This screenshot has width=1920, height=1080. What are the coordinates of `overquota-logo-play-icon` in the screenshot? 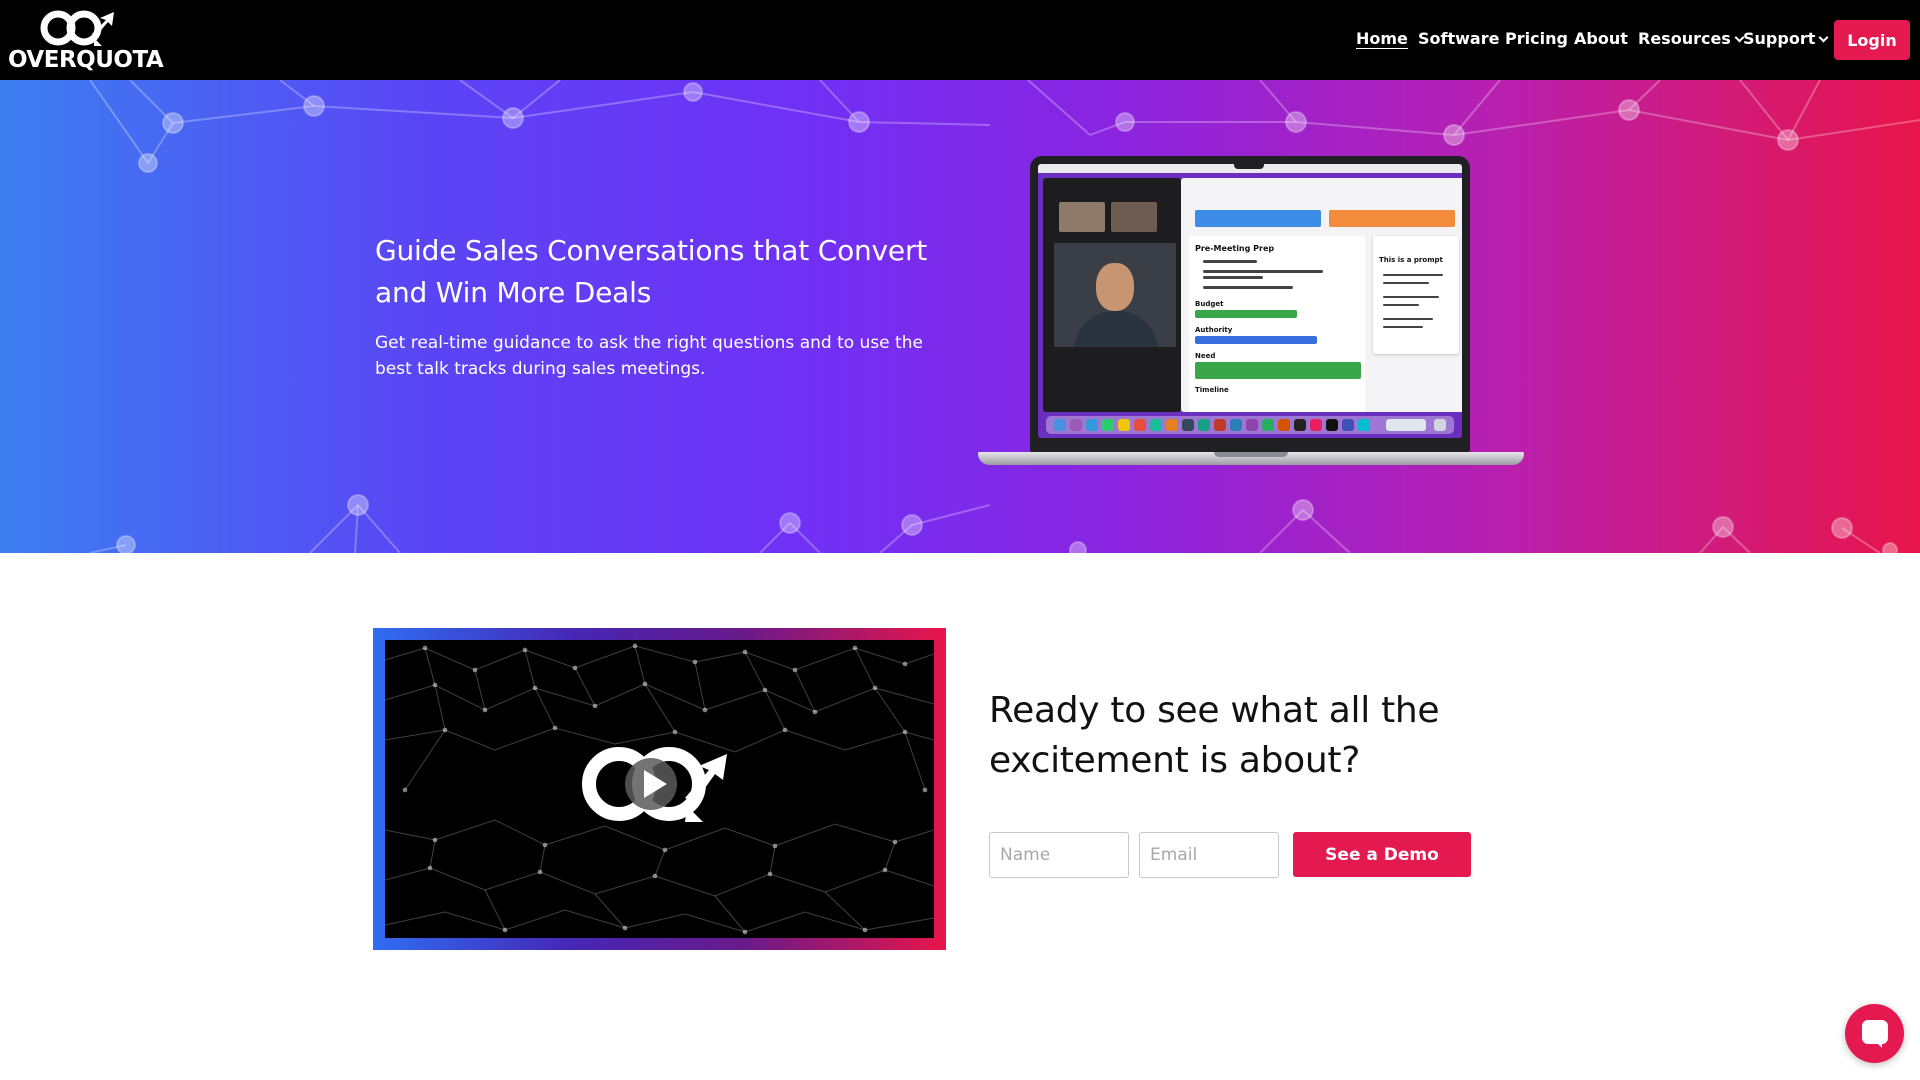 It's located at (654, 784).